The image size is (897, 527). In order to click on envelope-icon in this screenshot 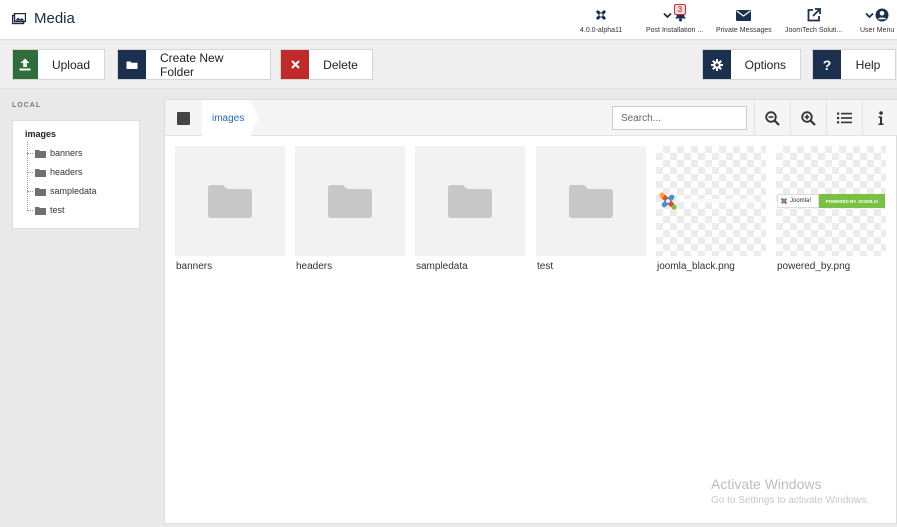, I will do `click(744, 15)`.